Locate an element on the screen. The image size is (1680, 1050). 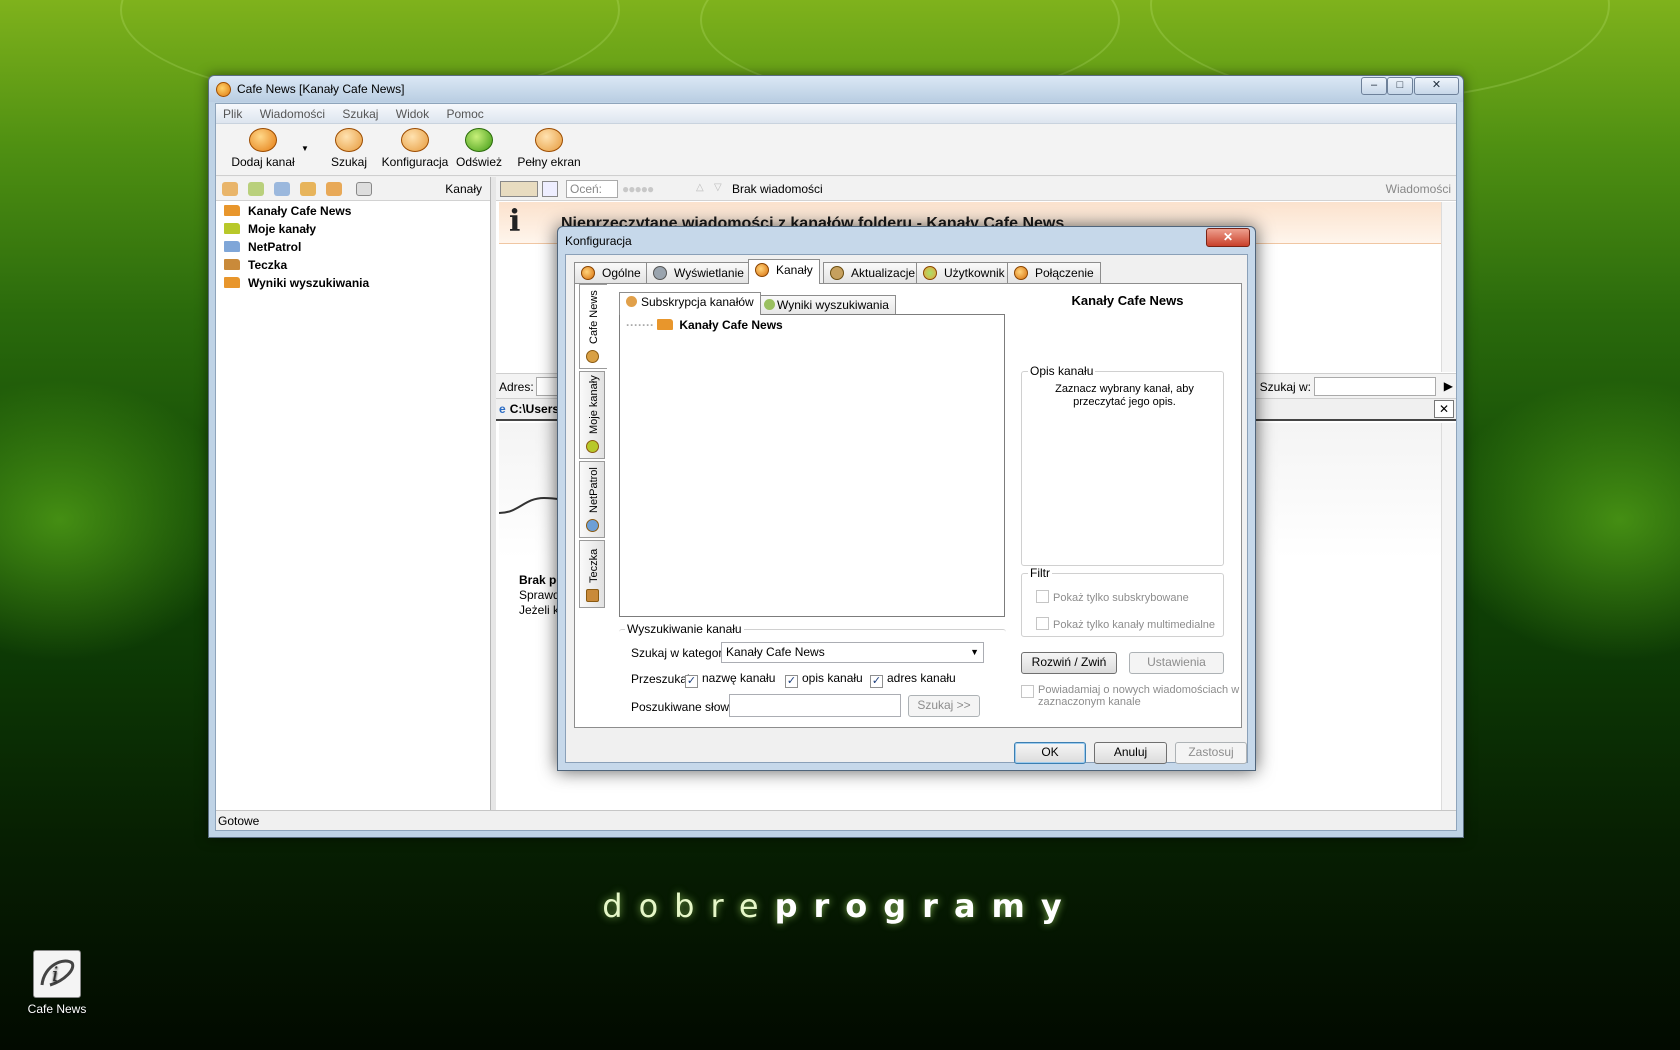
menu-plik: Plik is located at coordinates (232, 112).